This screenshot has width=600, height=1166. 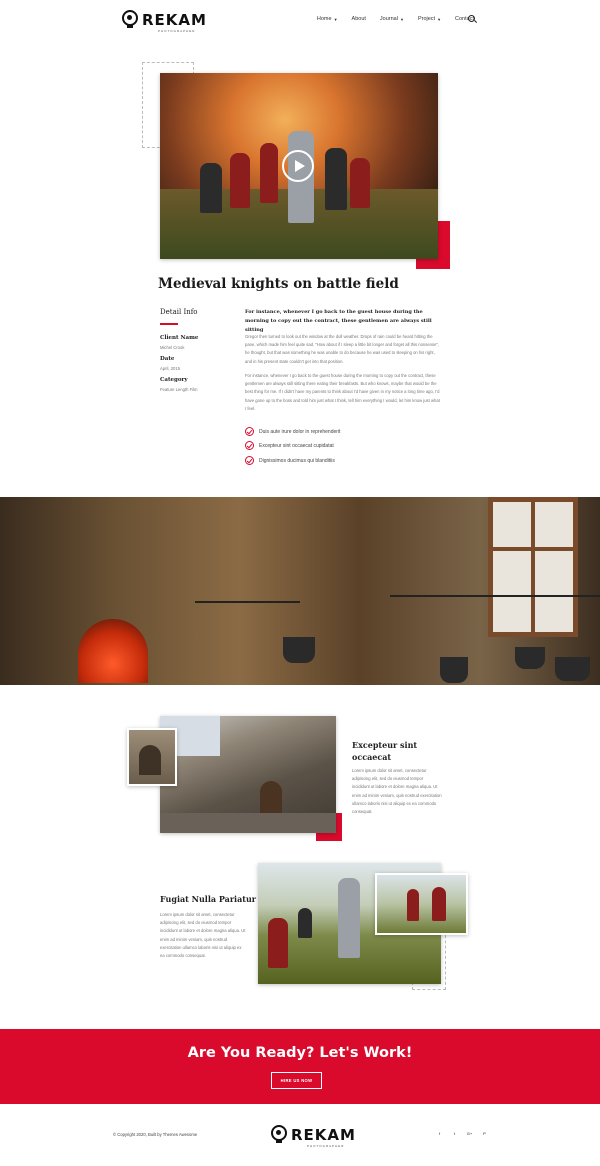 What do you see at coordinates (248, 823) in the screenshot?
I see `cobblestone-road` at bounding box center [248, 823].